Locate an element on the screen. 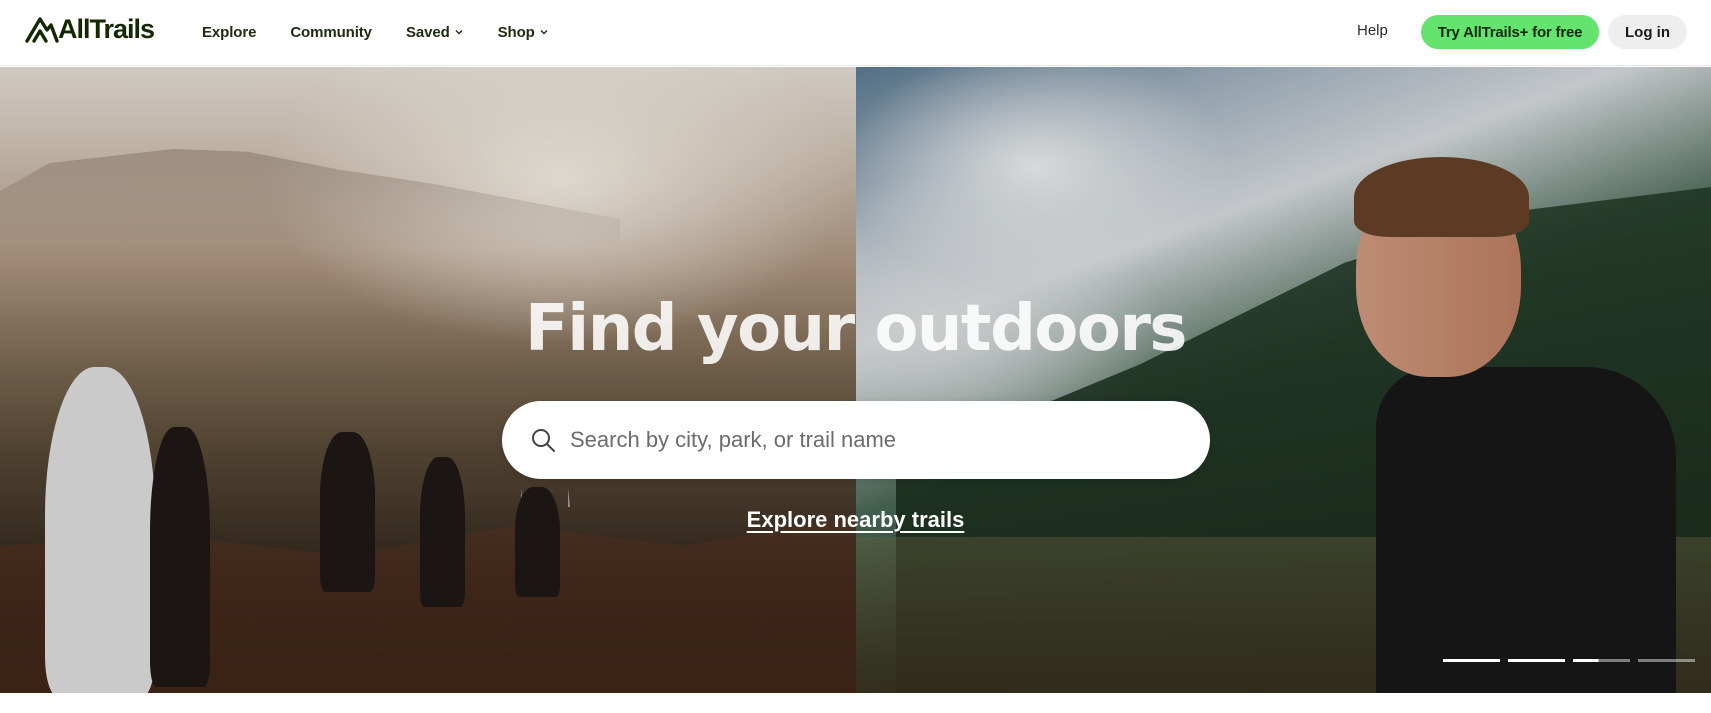 This screenshot has width=1711, height=713. alltrails-logo: AllTrails is located at coordinates (90, 28).